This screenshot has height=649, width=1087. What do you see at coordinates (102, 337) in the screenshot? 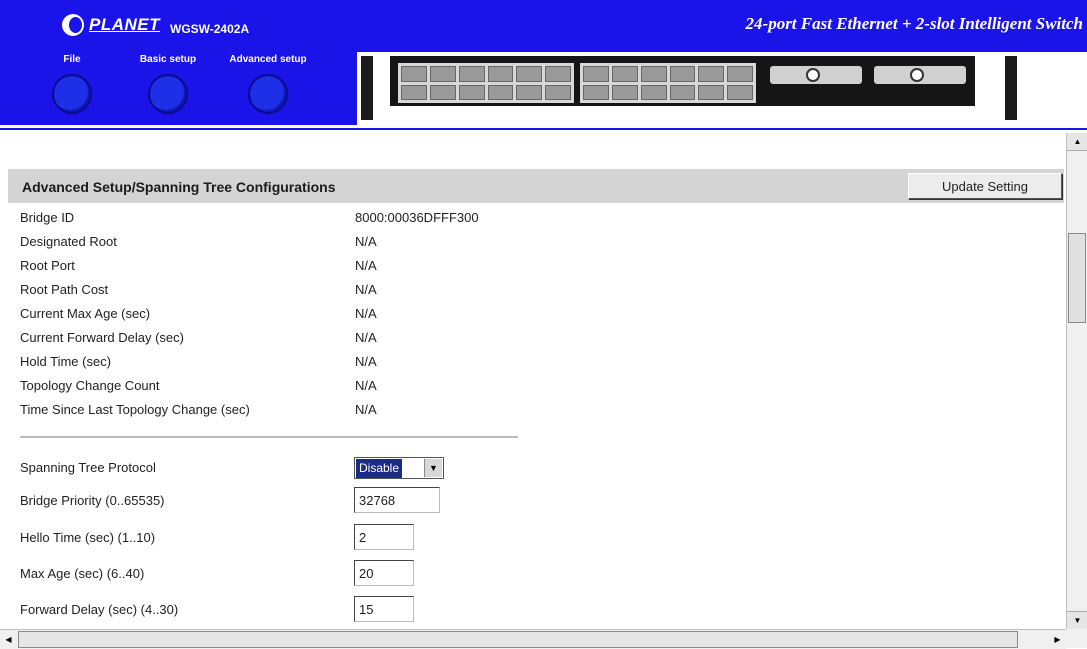
I see `status-label: Current Forward Delay (sec)` at bounding box center [102, 337].